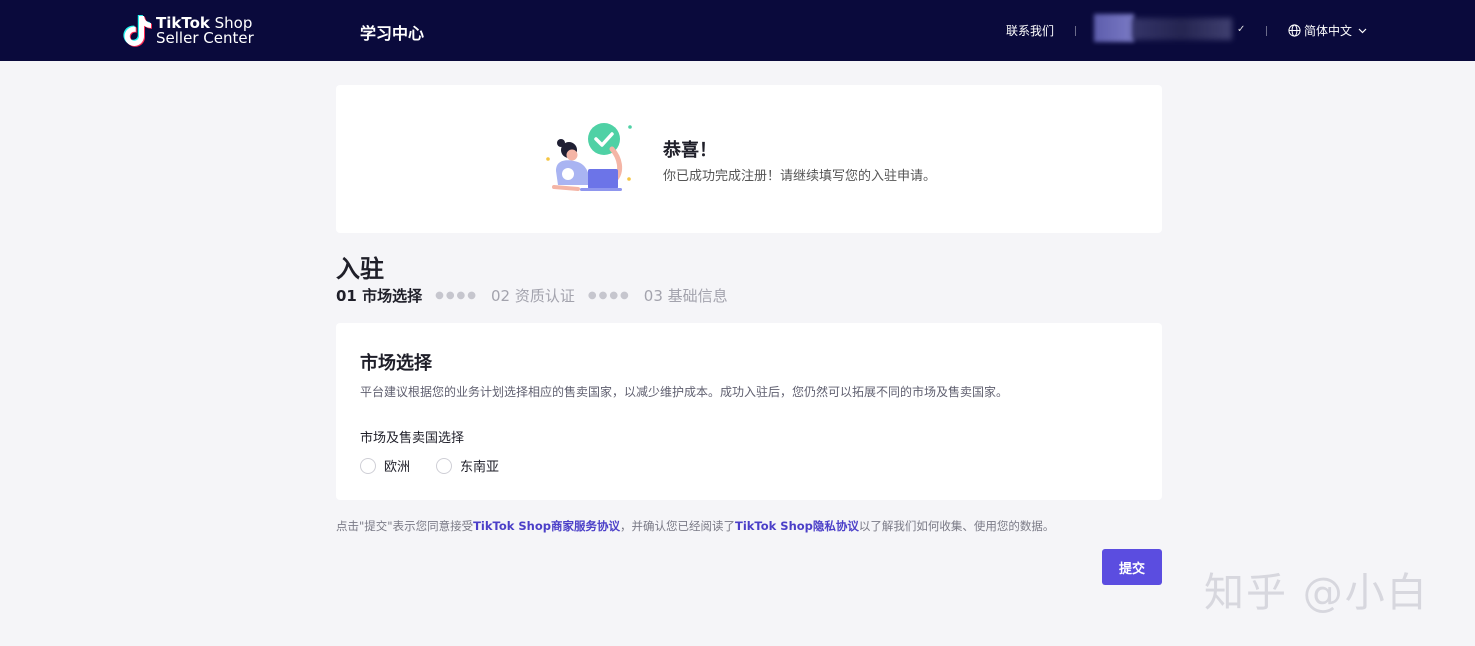  I want to click on merchant-agreement-name: 商家服务协议, so click(585, 526).